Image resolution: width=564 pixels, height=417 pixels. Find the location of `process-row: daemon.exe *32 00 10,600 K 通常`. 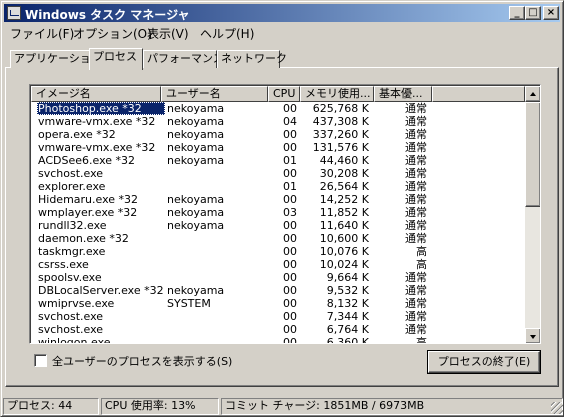

process-row: daemon.exe *32 00 10,600 K 通常 is located at coordinates (278, 238).